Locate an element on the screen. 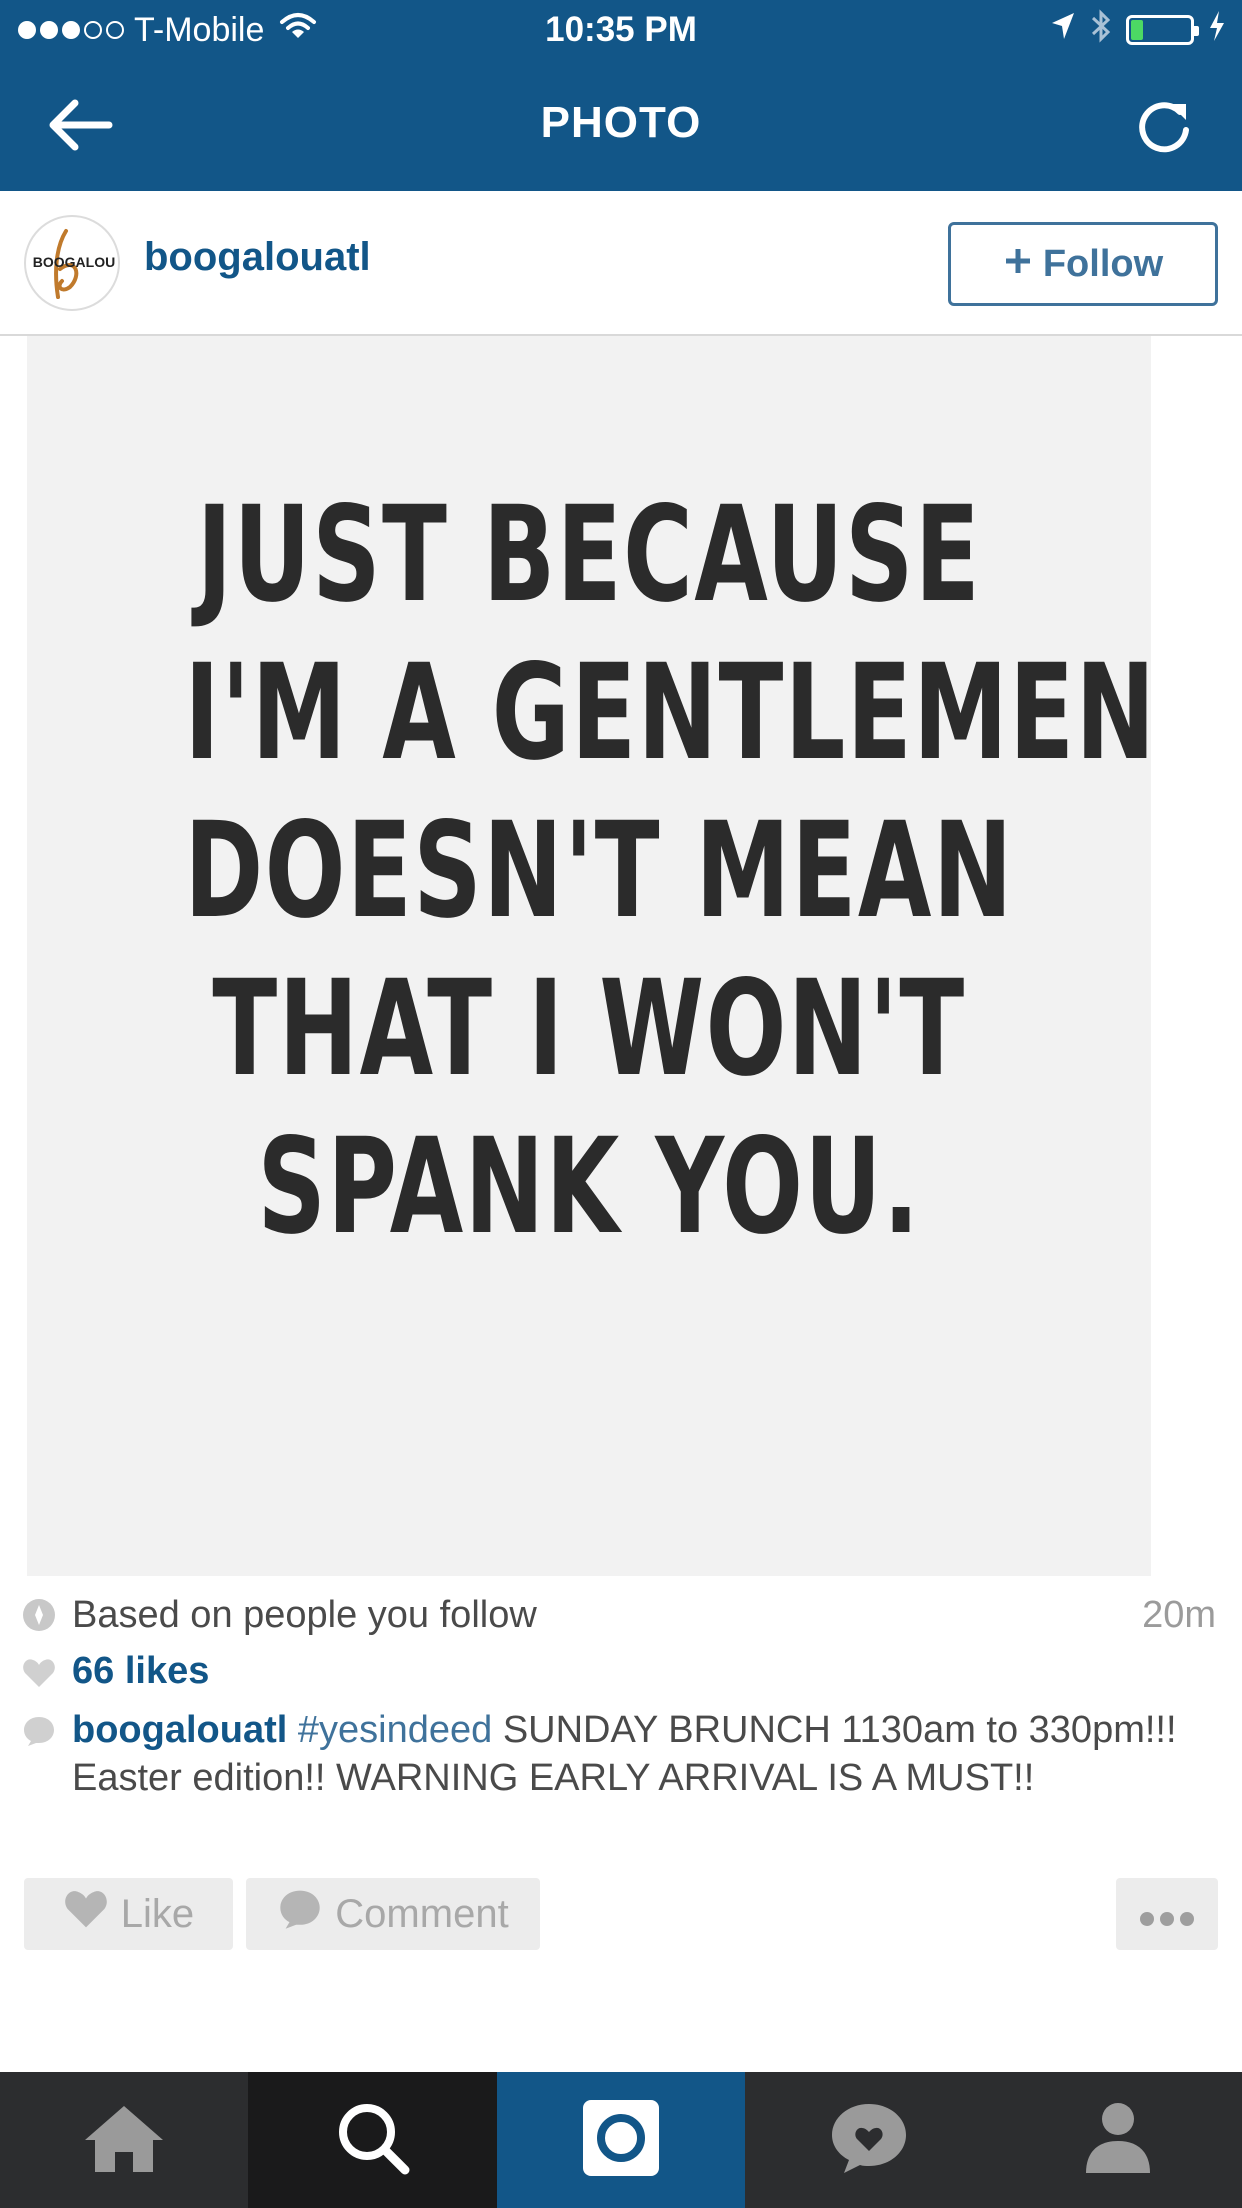 The image size is (1242, 2208). caption-username: boogalouatl is located at coordinates (179, 1730).